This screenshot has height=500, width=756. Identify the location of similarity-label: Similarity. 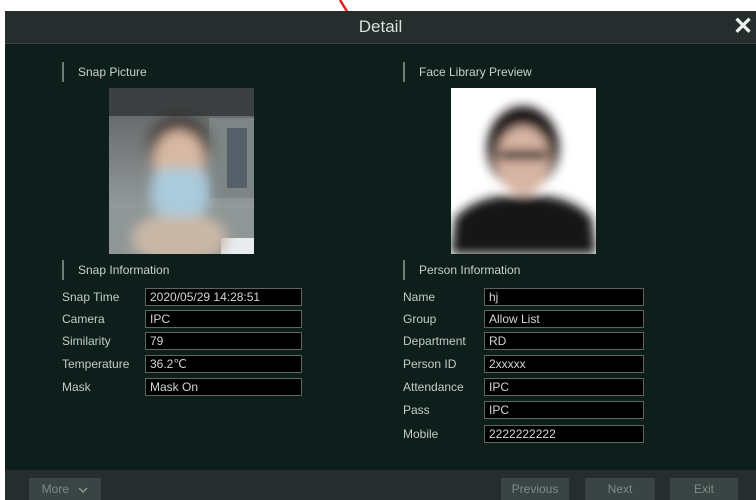
(86, 341).